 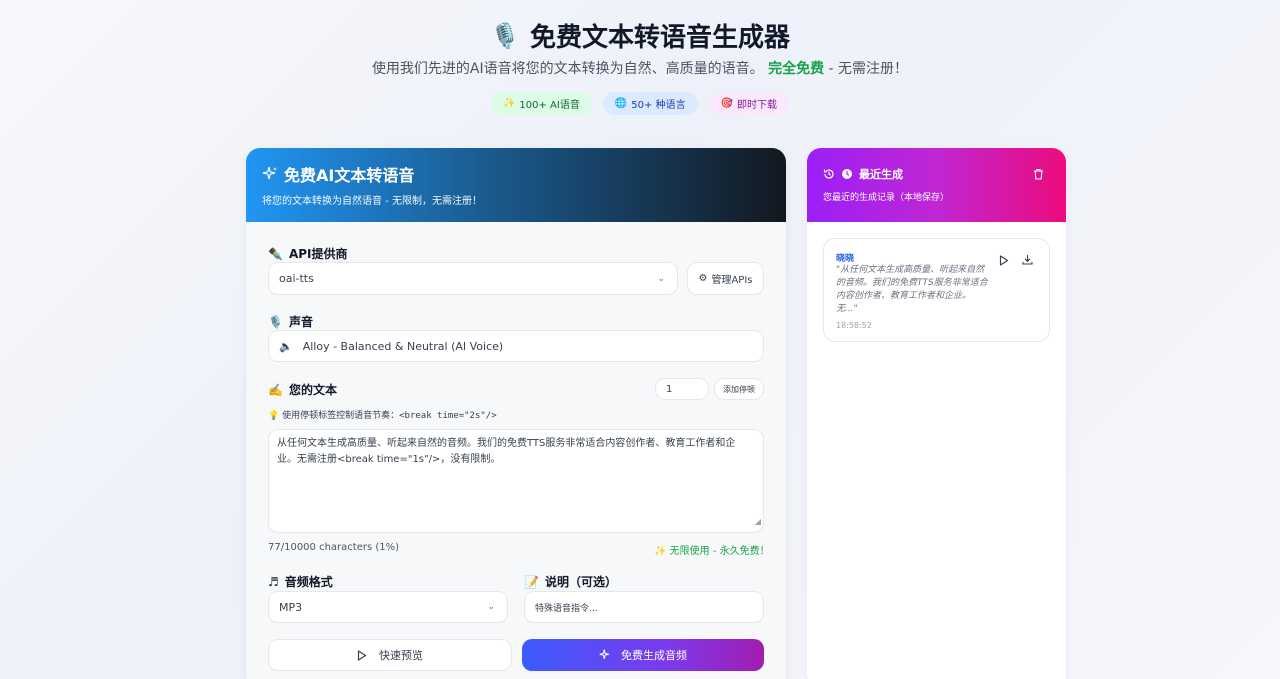 I want to click on clock-icon, so click(x=847, y=174).